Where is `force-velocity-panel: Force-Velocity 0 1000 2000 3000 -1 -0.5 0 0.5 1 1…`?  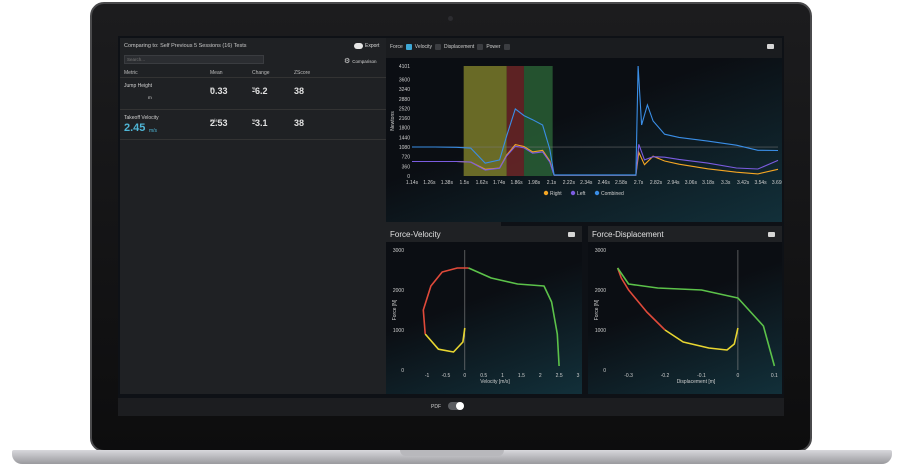
force-velocity-panel: Force-Velocity 0 1000 2000 3000 -1 -0.5 0 0.5 1 1… is located at coordinates (484, 310).